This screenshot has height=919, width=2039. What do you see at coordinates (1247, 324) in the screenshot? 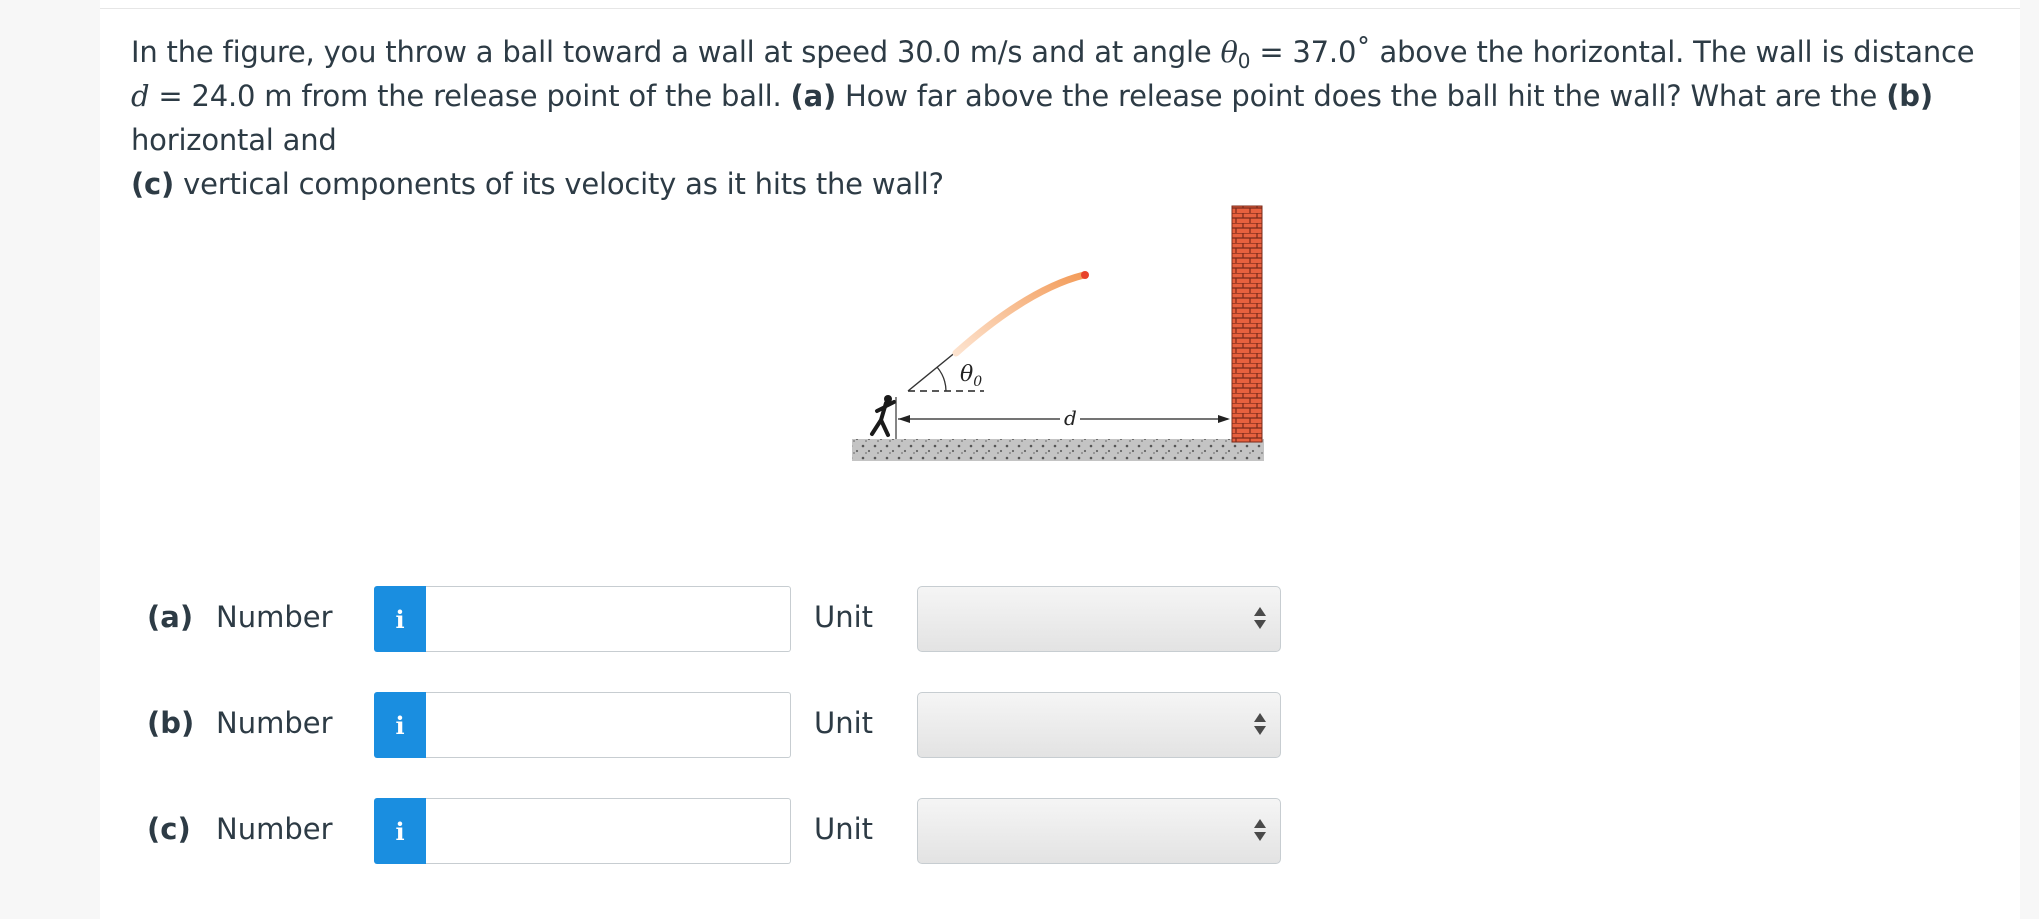
I see `brick-wall` at bounding box center [1247, 324].